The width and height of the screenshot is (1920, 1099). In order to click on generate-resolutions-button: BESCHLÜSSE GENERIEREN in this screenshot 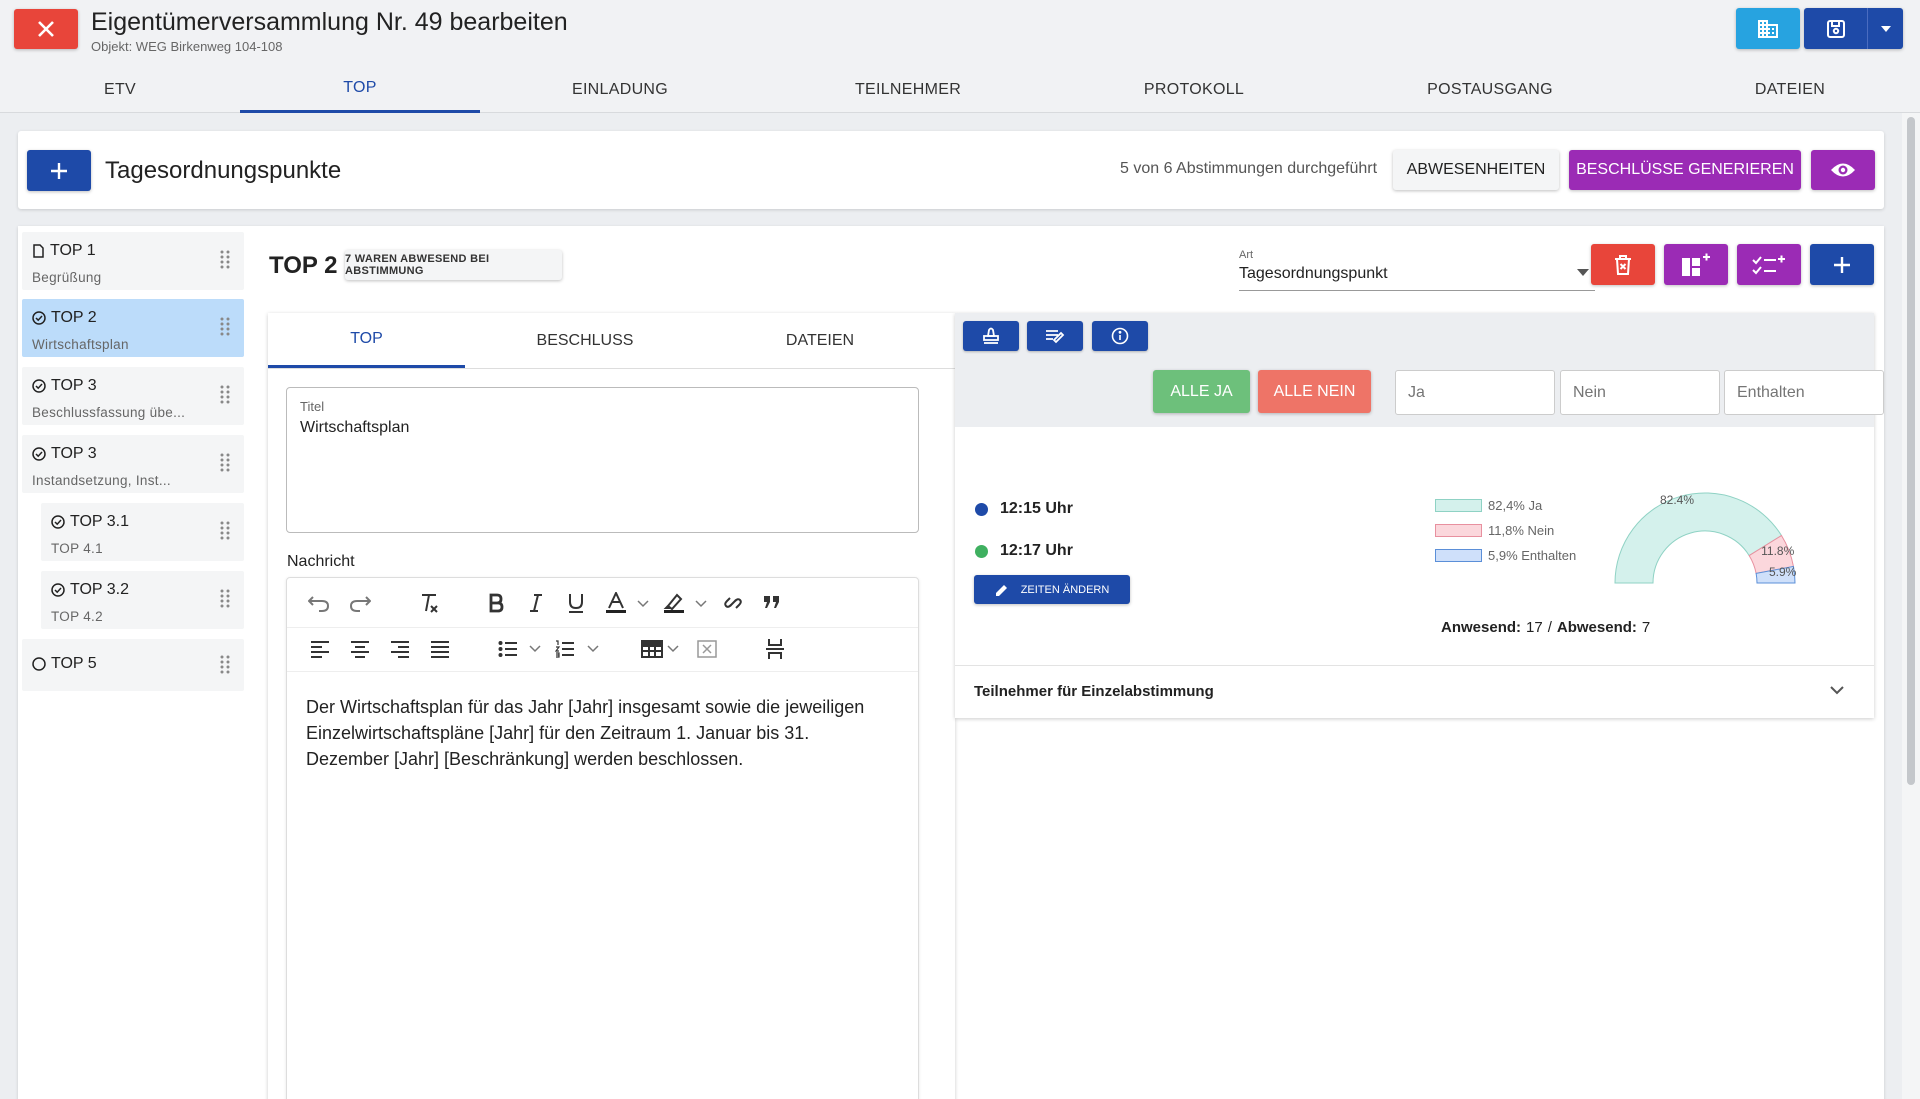, I will do `click(1685, 170)`.